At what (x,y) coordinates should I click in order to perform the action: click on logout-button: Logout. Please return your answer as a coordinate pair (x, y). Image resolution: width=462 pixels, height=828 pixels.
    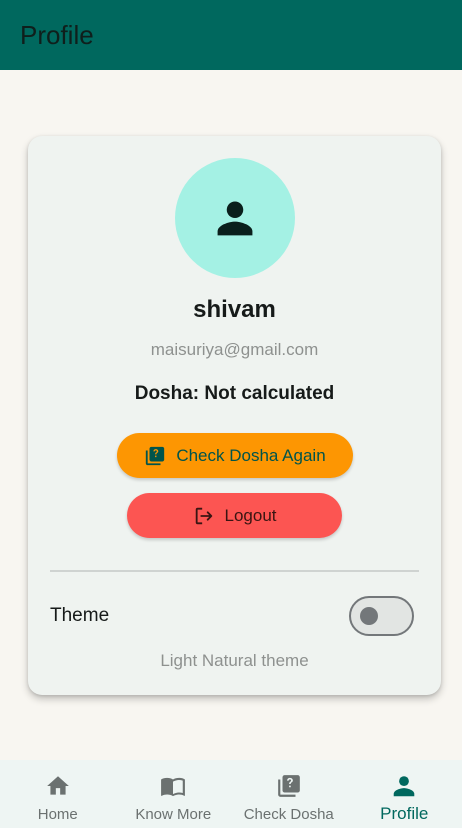
    Looking at the image, I should click on (234, 515).